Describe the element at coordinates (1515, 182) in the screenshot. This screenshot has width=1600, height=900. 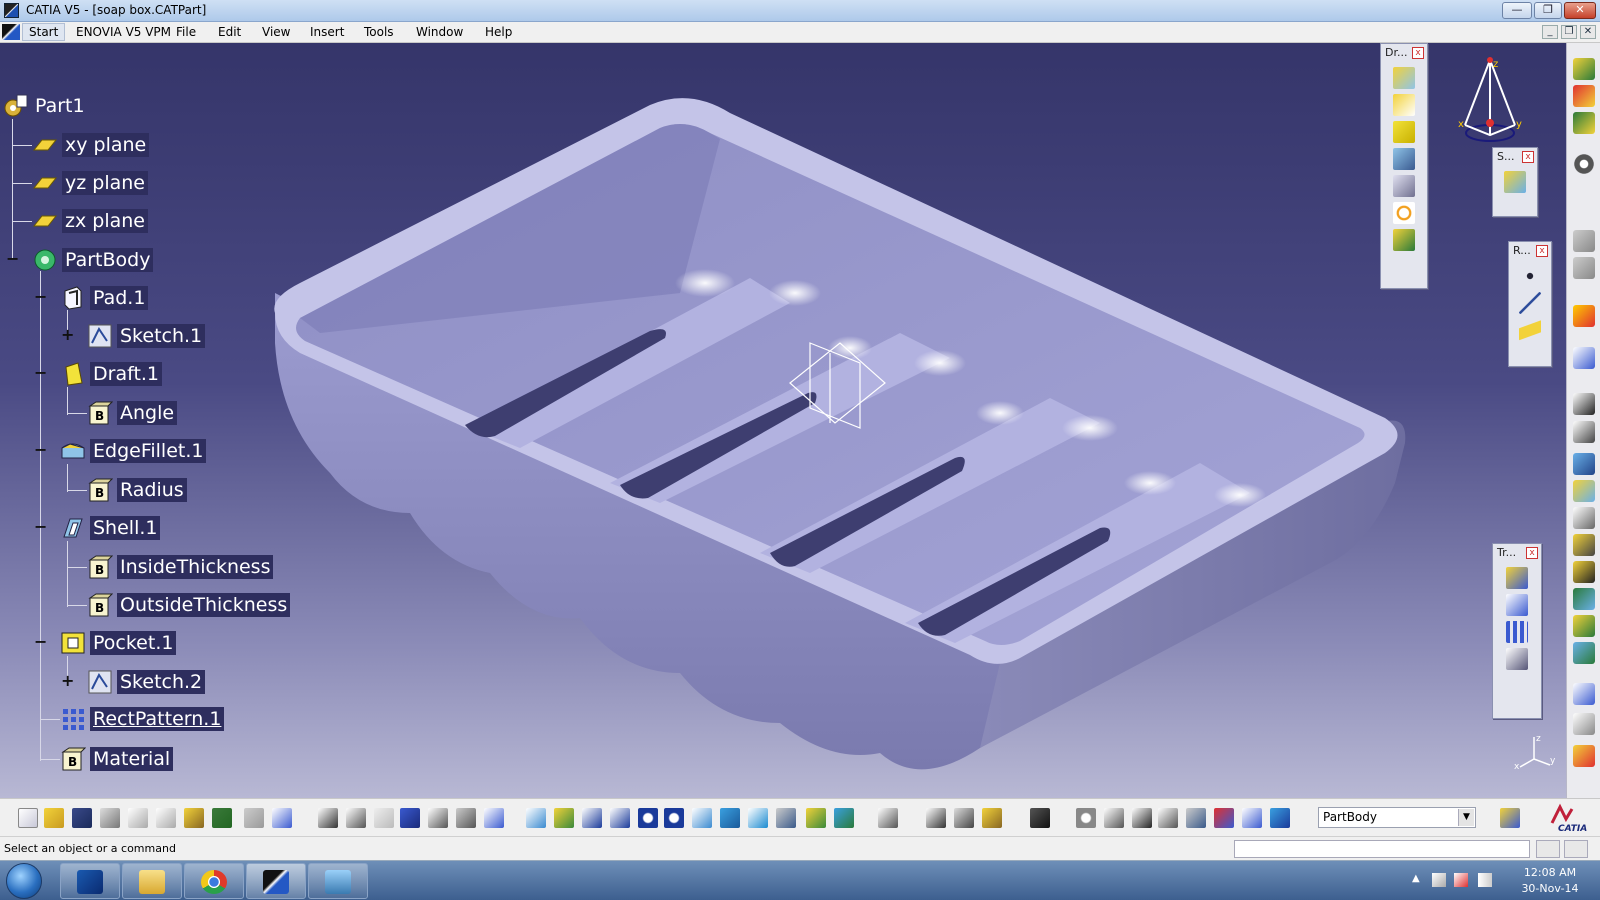
I see `surface-based-feature-icon` at that location.